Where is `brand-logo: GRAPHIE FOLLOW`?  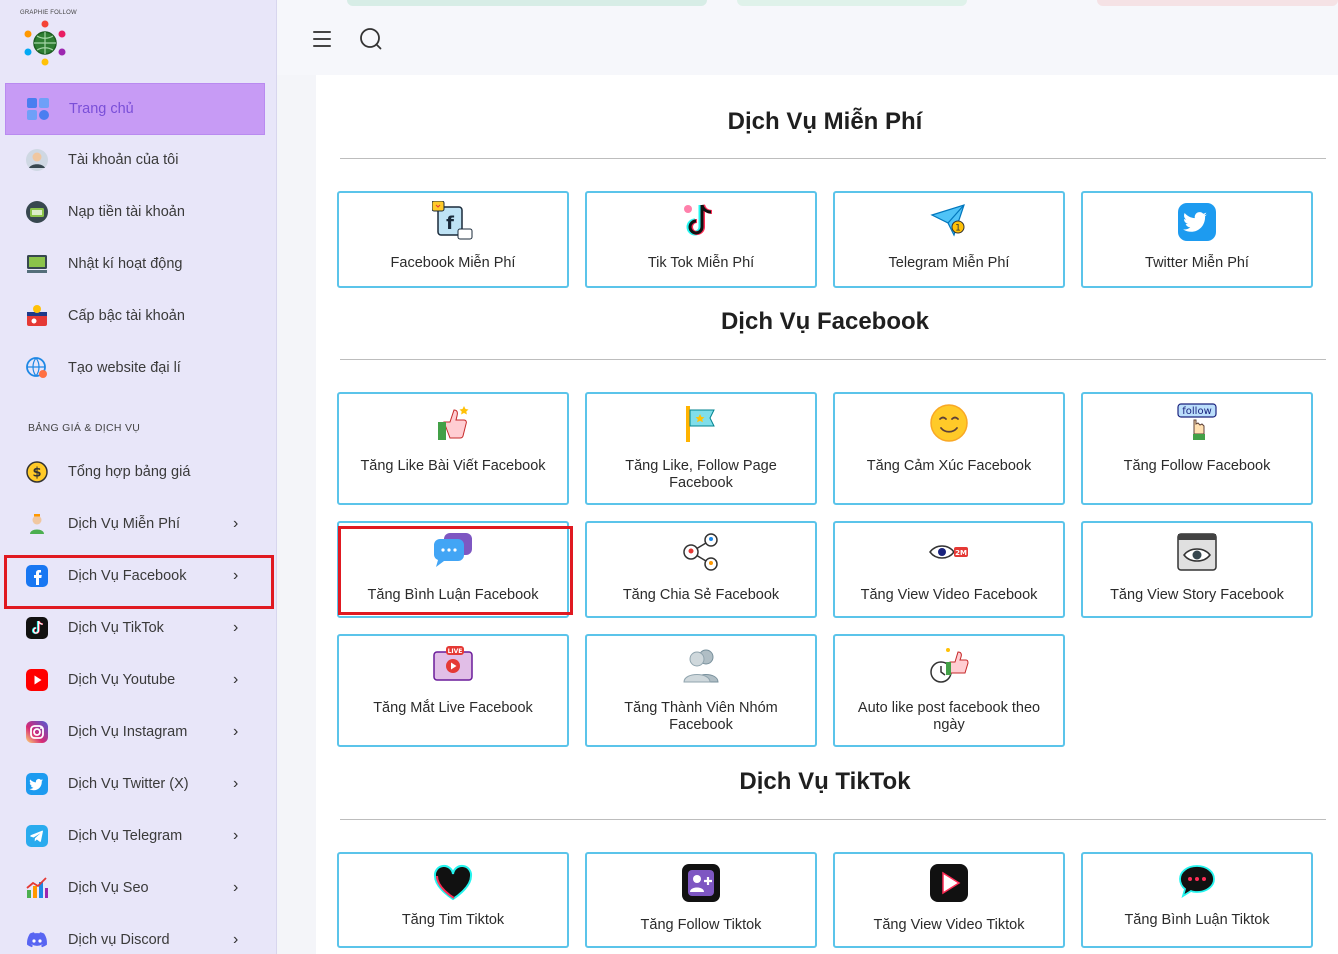
brand-logo: GRAPHIE FOLLOW is located at coordinates (48, 38).